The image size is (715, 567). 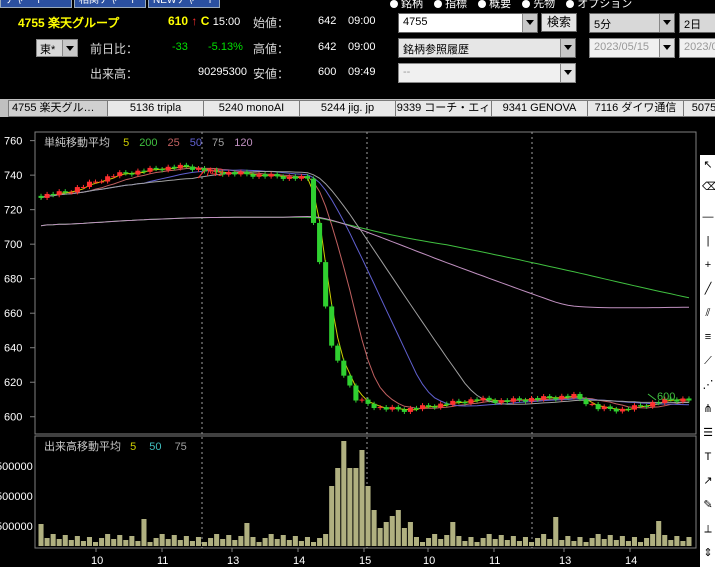 I want to click on text-icon: T, so click(x=708, y=457).